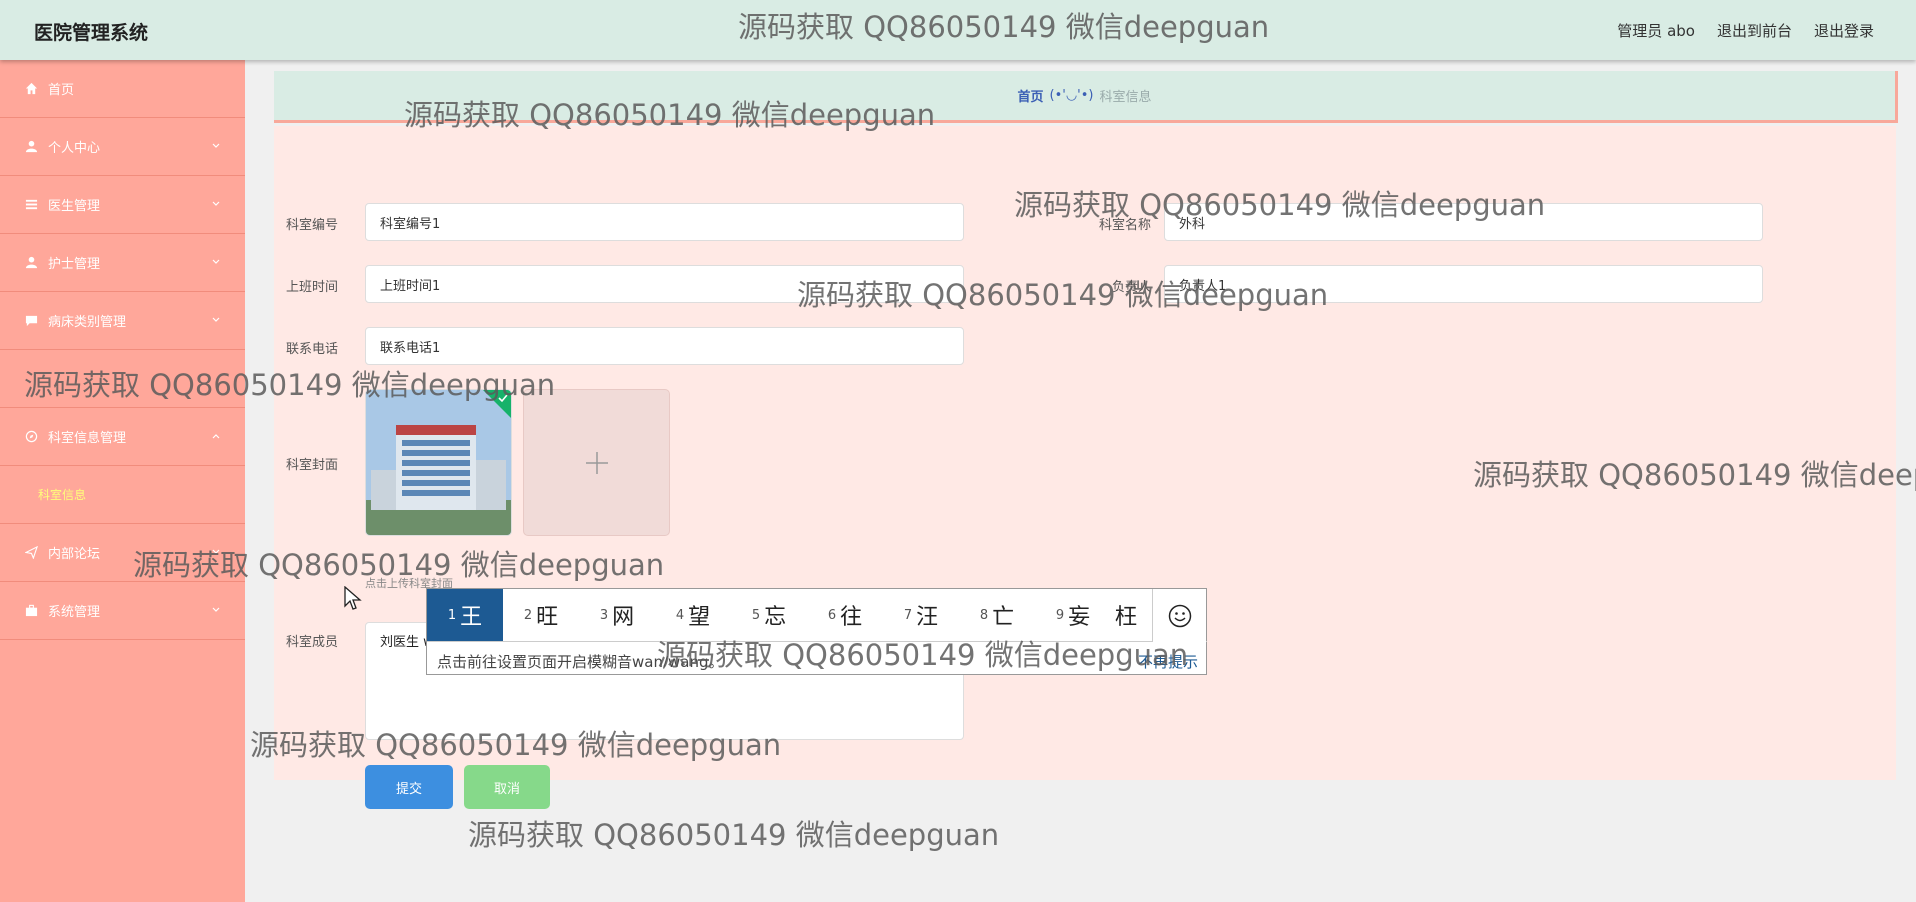  Describe the element at coordinates (1463, 222) in the screenshot. I see `dept-name-input: 外科` at that location.